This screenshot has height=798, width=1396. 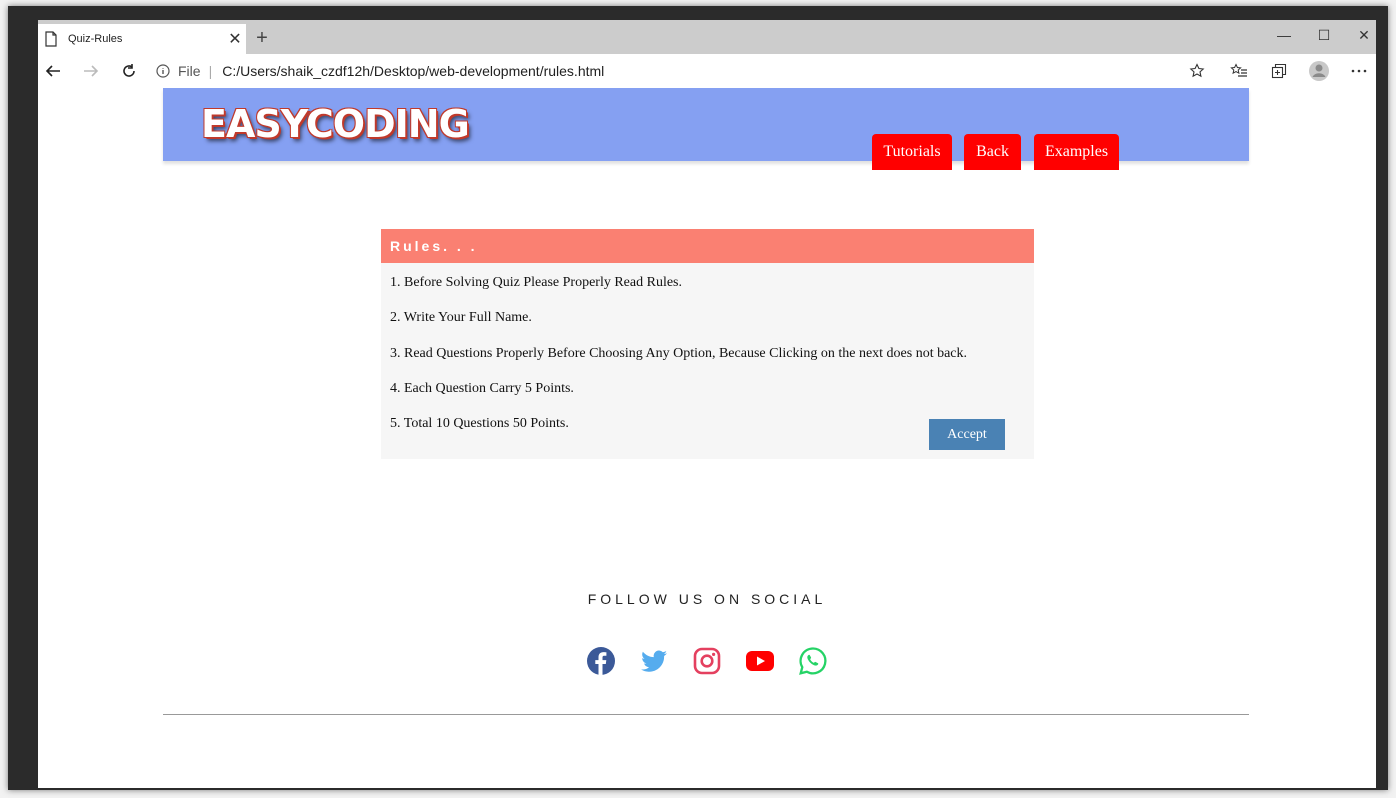 I want to click on collections-button, so click(x=1279, y=71).